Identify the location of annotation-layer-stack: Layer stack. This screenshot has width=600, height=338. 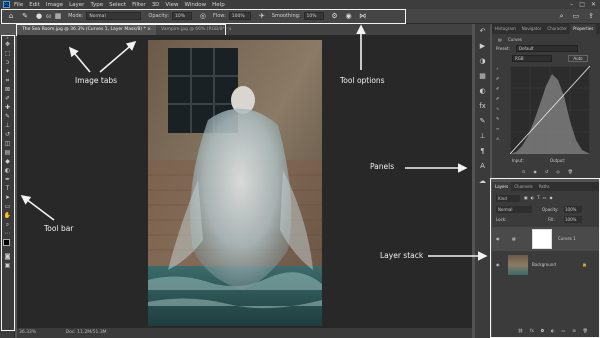
(402, 255).